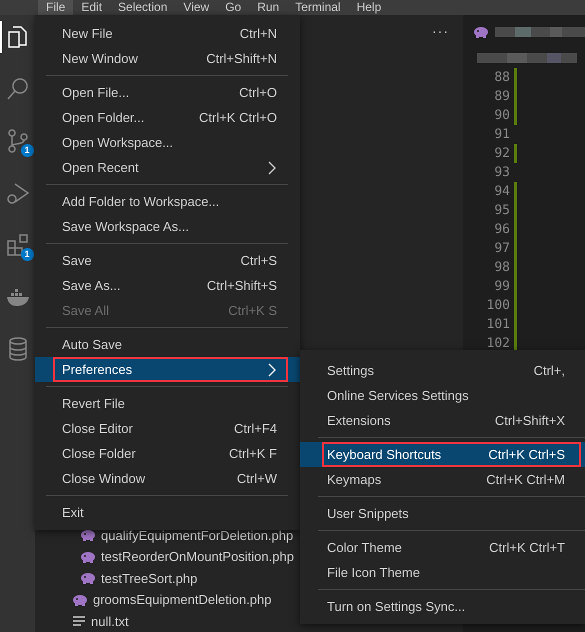 The width and height of the screenshot is (585, 632). What do you see at coordinates (167, 260) in the screenshot?
I see `menu-item: Save Ctrl+S` at bounding box center [167, 260].